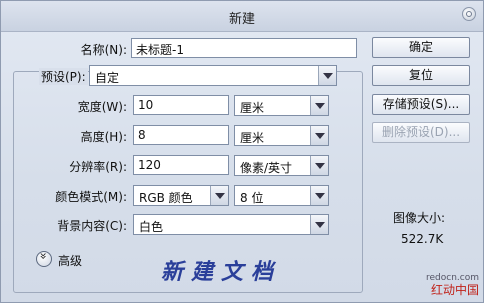 Image resolution: width=484 pixels, height=303 pixels. What do you see at coordinates (181, 165) in the screenshot?
I see `resolution-input: 120` at bounding box center [181, 165].